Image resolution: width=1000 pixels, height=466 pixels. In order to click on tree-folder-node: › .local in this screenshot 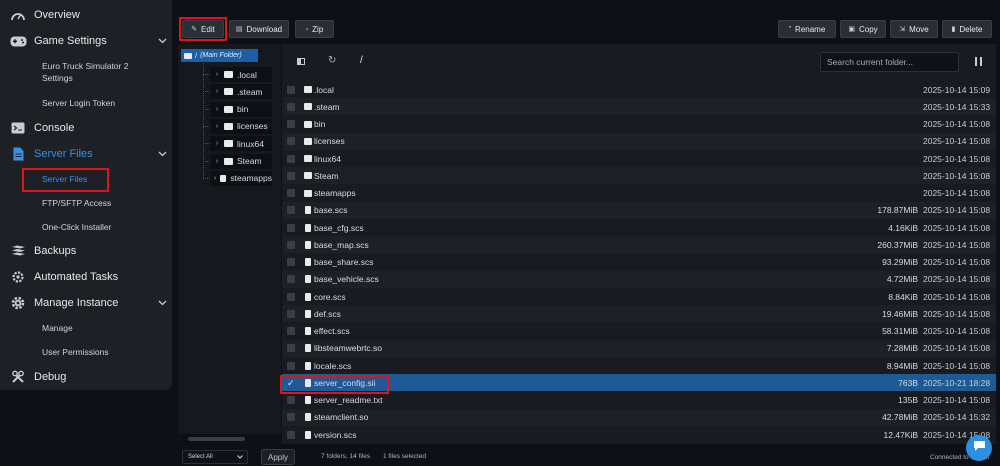, I will do `click(241, 74)`.